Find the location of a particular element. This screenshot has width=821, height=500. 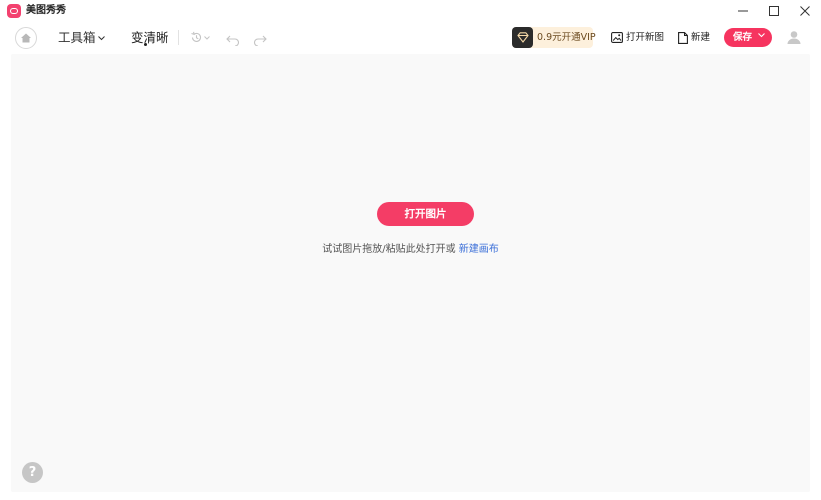

toolbox-label: 工具箱 is located at coordinates (77, 37).